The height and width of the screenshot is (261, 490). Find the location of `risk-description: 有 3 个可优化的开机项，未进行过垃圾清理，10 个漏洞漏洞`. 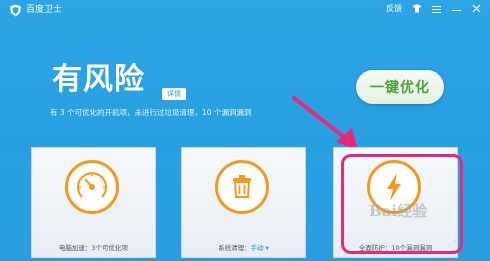

risk-description: 有 3 个可优化的开机项，未进行过垃圾清理，10 个漏洞漏洞 is located at coordinates (151, 112).